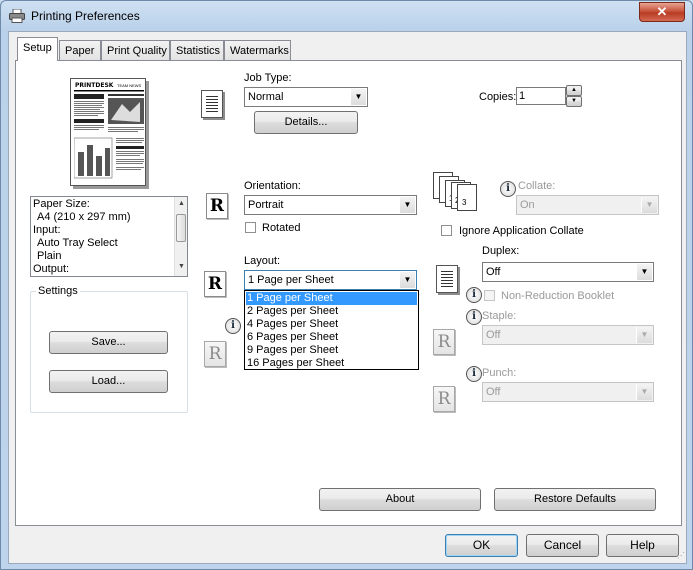 This screenshot has width=693, height=570. I want to click on duplex-label: Duplex:, so click(501, 251).